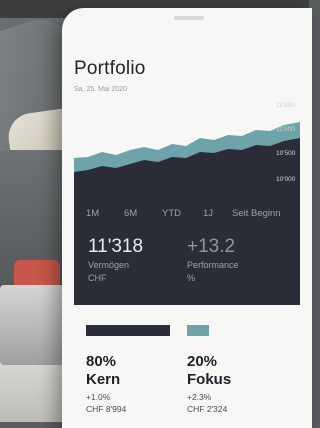 This screenshot has width=320, height=428. What do you see at coordinates (98, 397) in the screenshot?
I see `allocation-change-kern: +1.0%` at bounding box center [98, 397].